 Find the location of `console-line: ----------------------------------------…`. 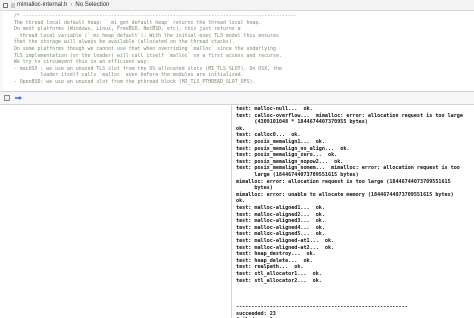

console-line: ----------------------------------------… is located at coordinates (322, 307).